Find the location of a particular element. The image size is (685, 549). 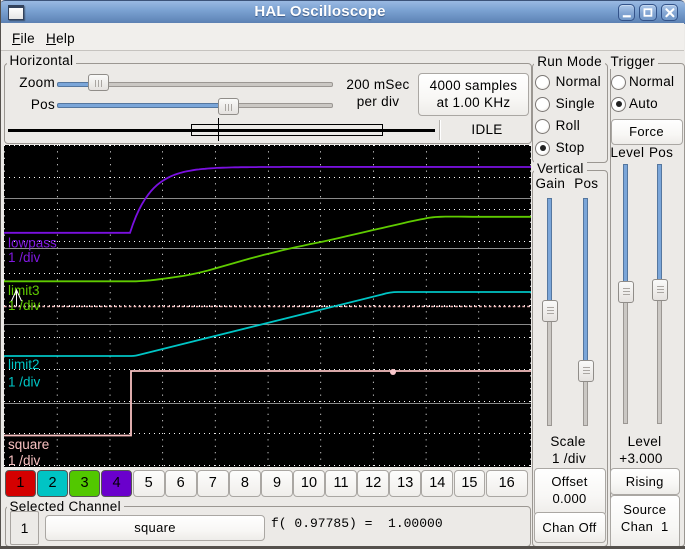

svg-text: limit2 is located at coordinates (24, 364).